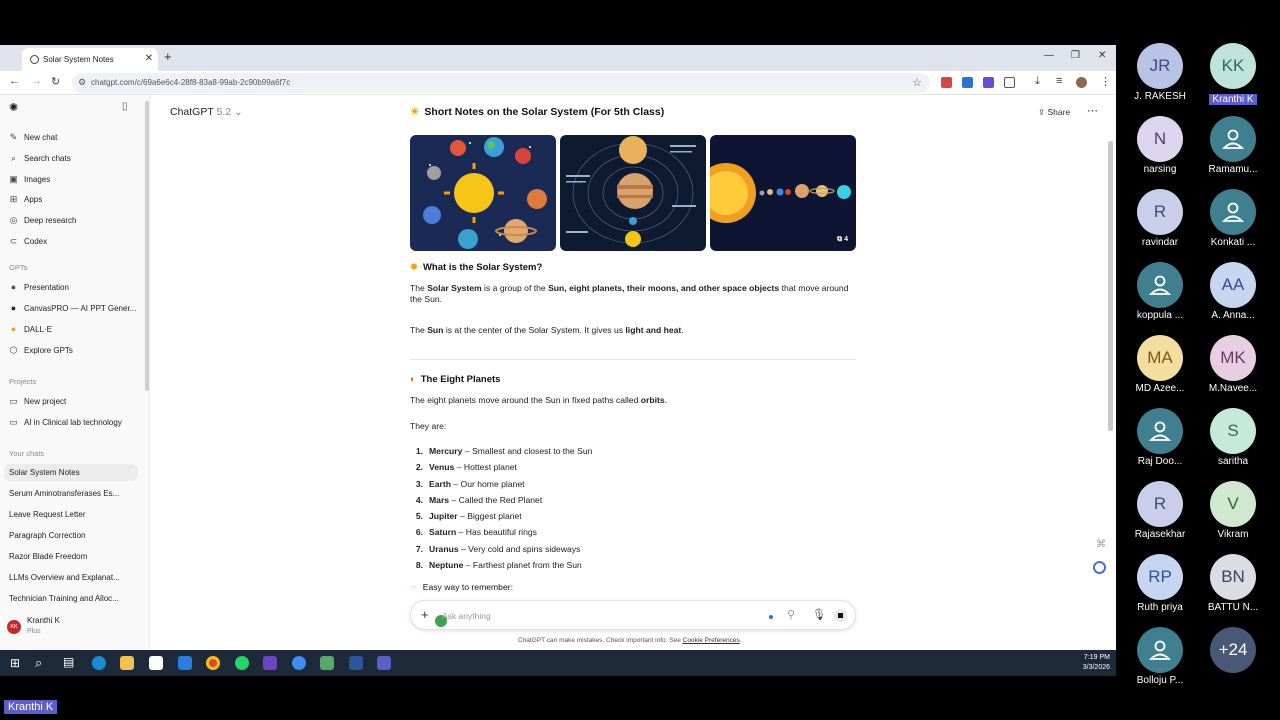 This screenshot has height=720, width=1280. I want to click on word-icon, so click(356, 663).